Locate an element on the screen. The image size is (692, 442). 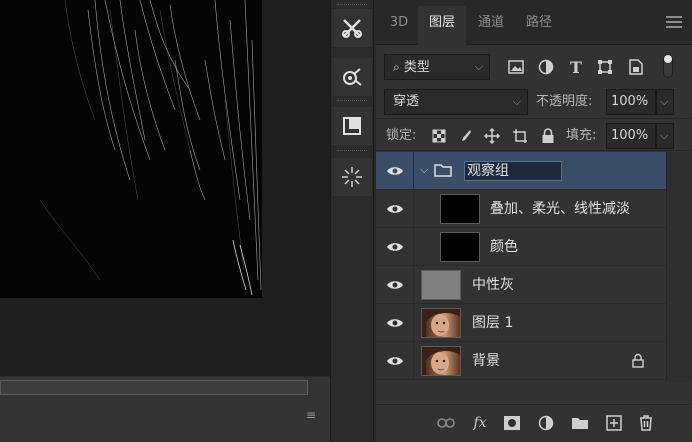
layer-row: 叠加、柔光、线性减淡 is located at coordinates (521, 209).